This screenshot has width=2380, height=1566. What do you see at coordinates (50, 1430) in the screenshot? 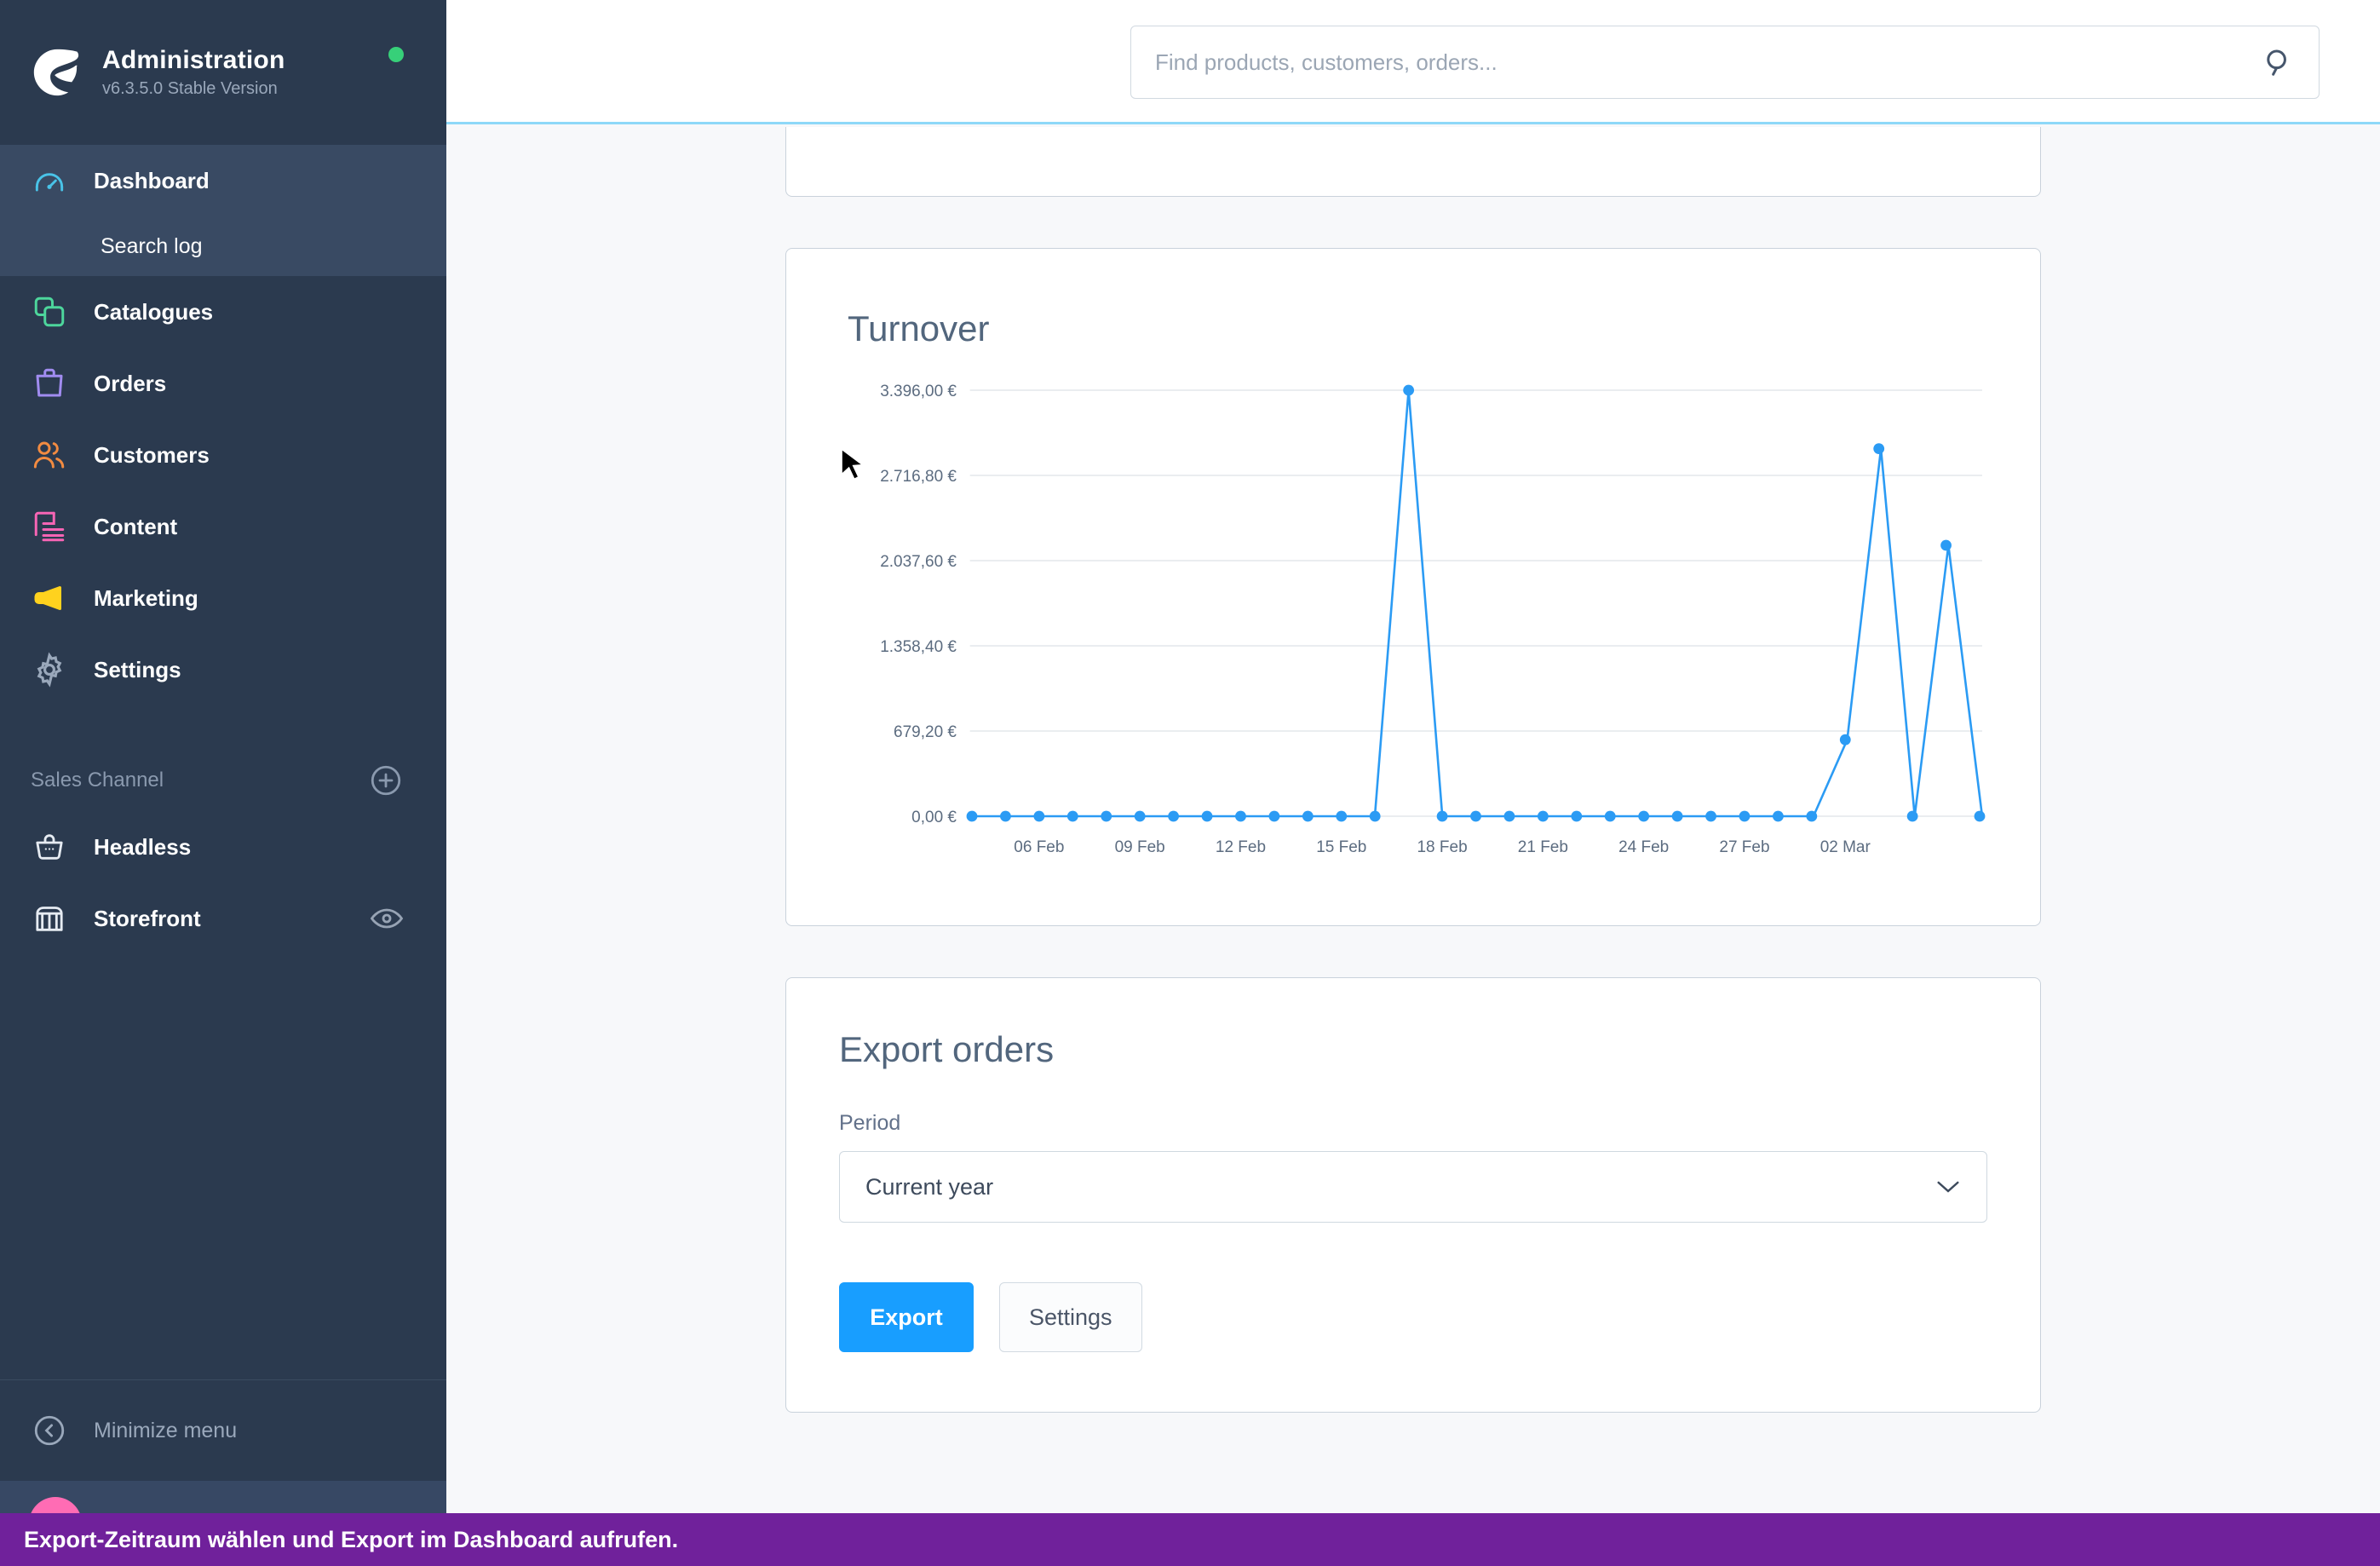
I see `chevron-left-circle-icon` at bounding box center [50, 1430].